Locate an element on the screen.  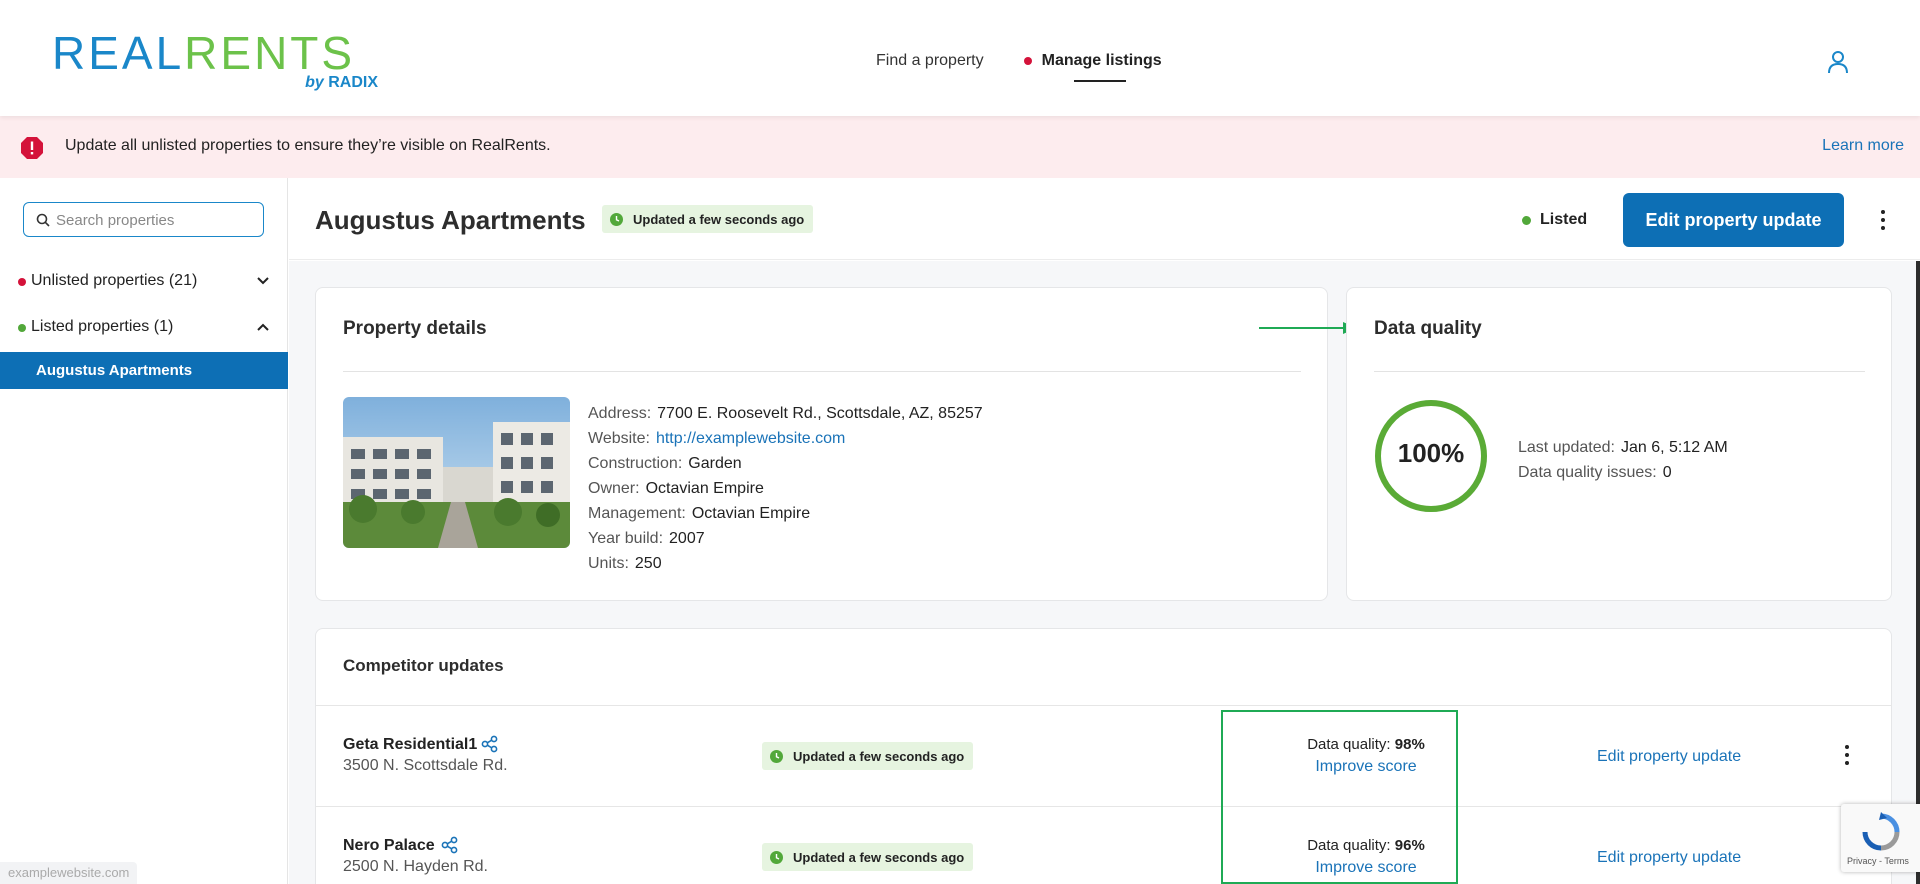
detail-row-construction: Construction: Garden is located at coordinates (785, 463).